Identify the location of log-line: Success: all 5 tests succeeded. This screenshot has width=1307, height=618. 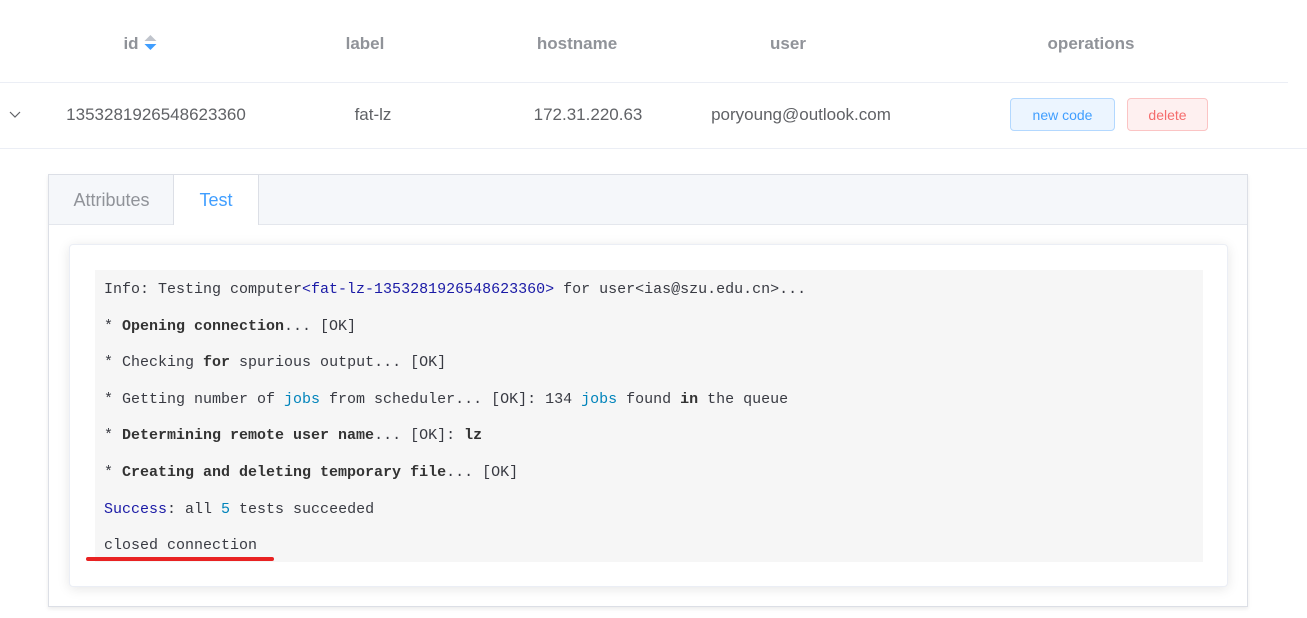
(239, 509).